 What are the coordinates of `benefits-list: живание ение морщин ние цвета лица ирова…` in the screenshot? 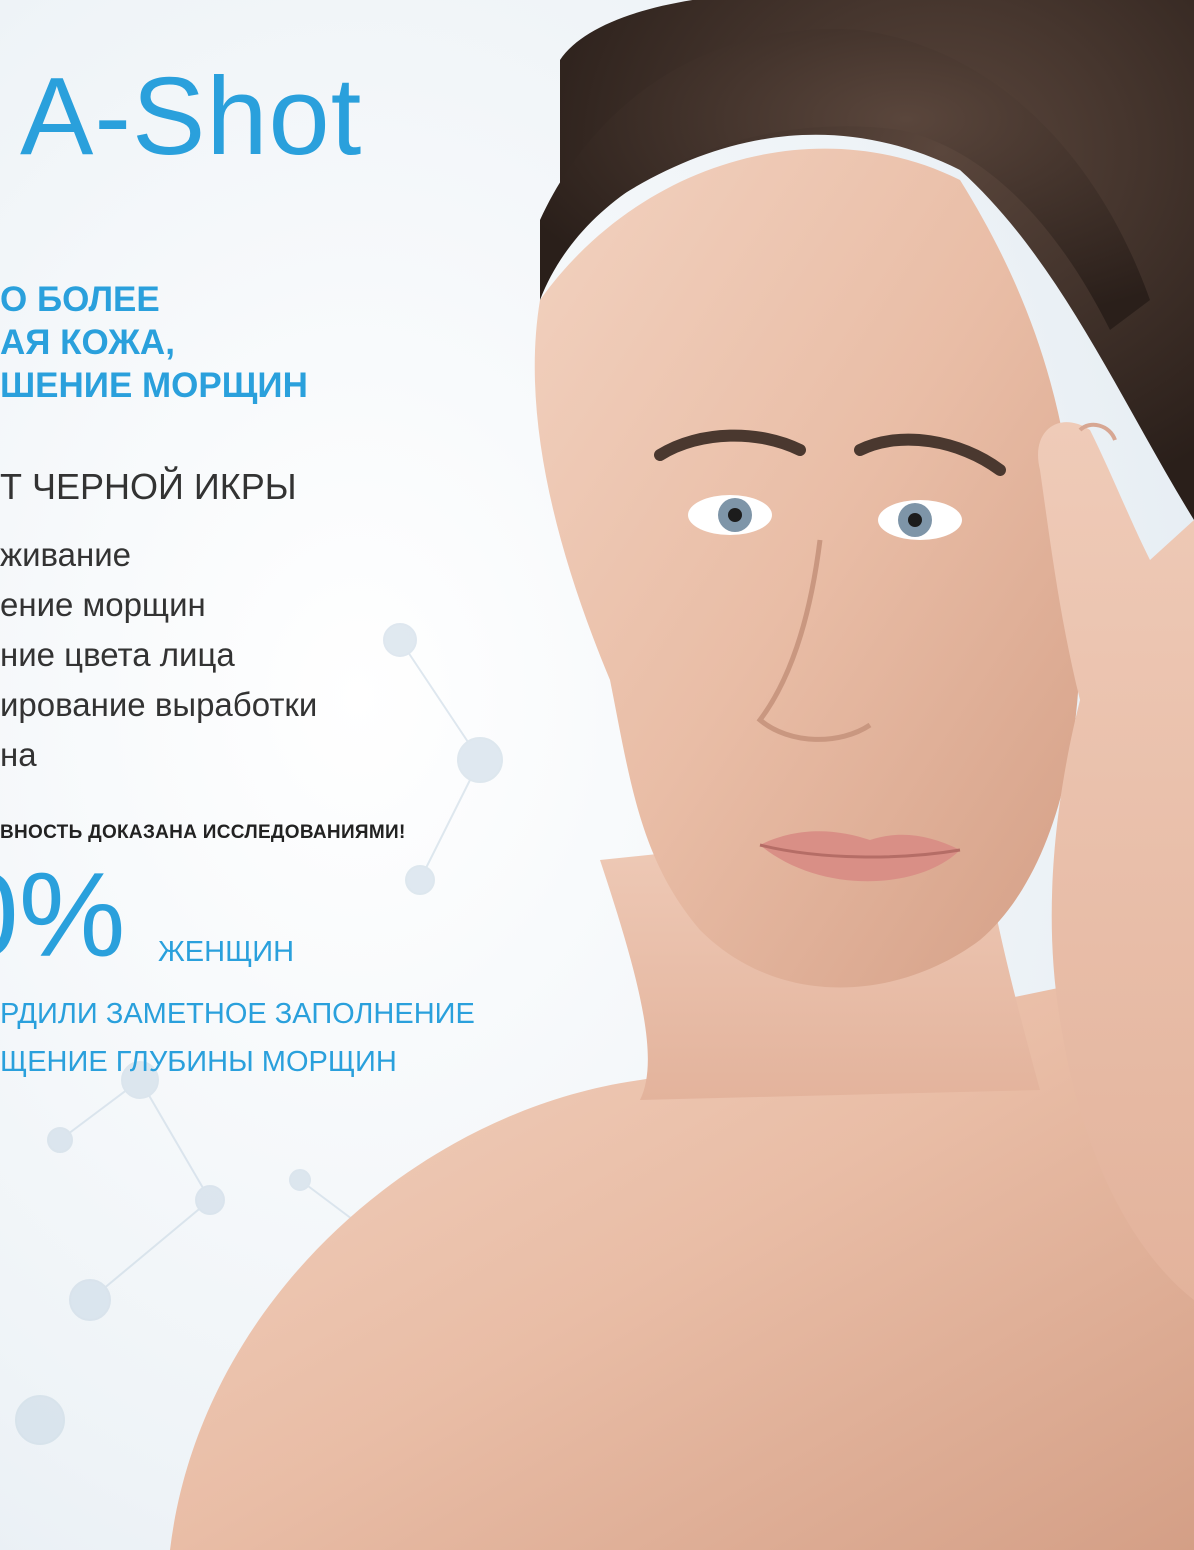 It's located at (158, 655).